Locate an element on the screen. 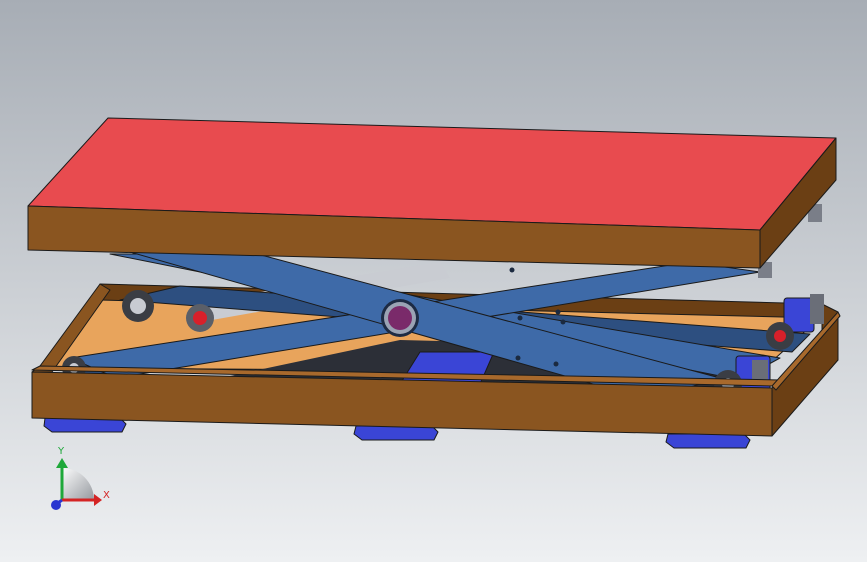 This screenshot has height=562, width=867. foot-pad-middle is located at coordinates (396, 433).